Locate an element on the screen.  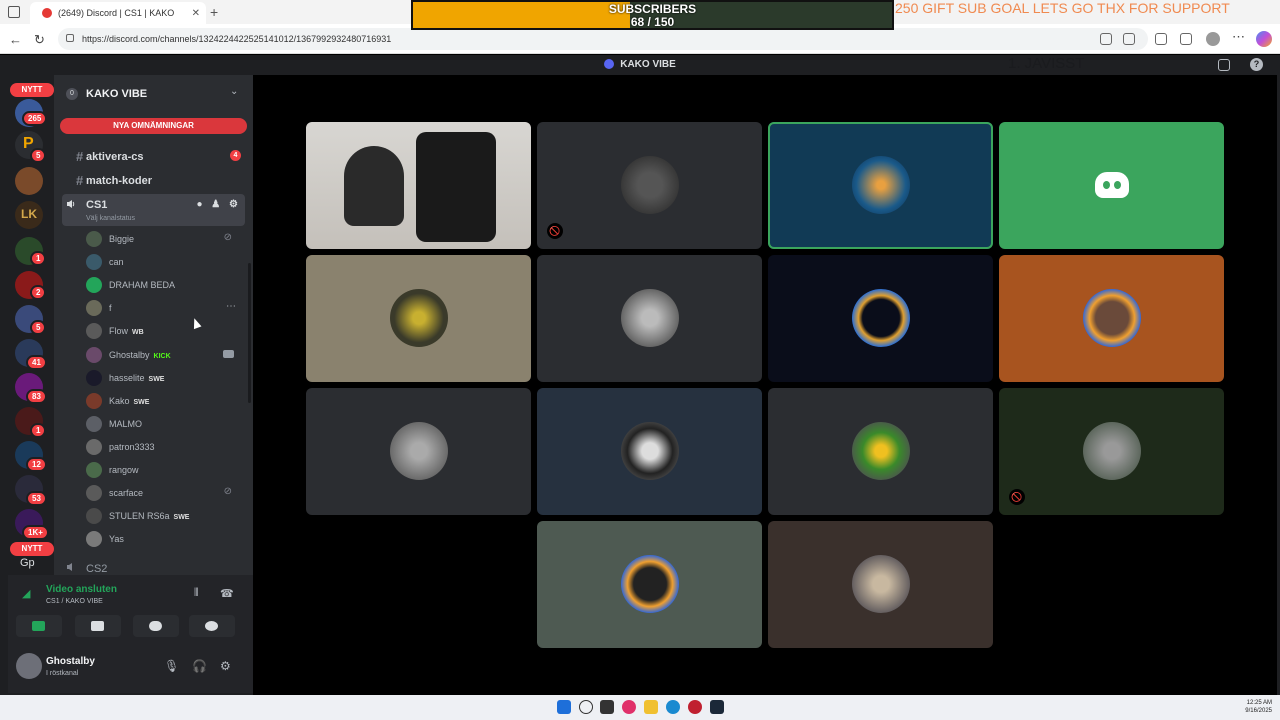
voice-member-row: MALMO is located at coordinates (164, 424).